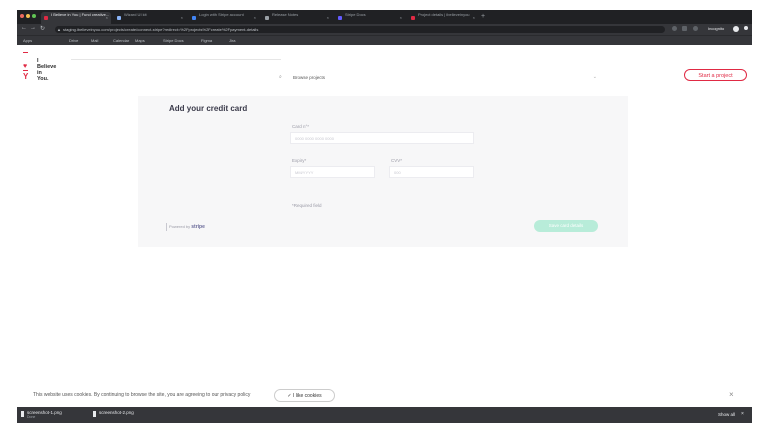  What do you see at coordinates (25, 66) in the screenshot?
I see `heart-icon: ♥` at bounding box center [25, 66].